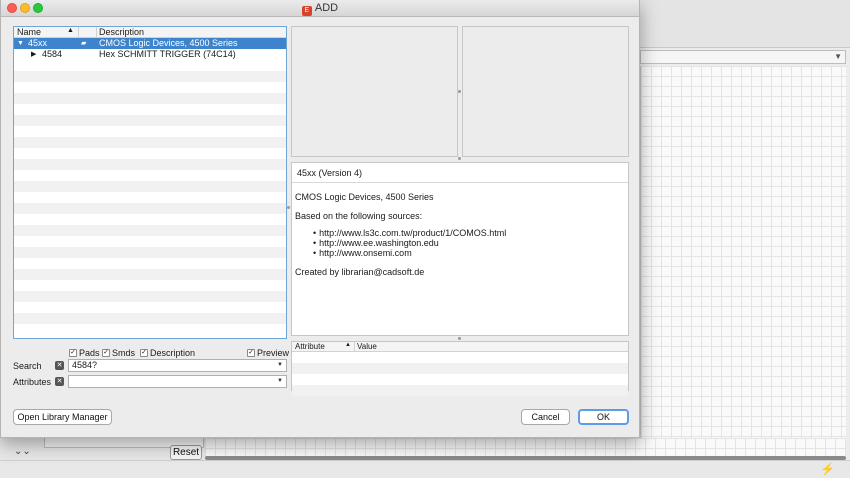 Image resolution: width=850 pixels, height=478 pixels. What do you see at coordinates (168, 43) in the screenshot?
I see `tree-row-description: CMOS Logic Devices, 4500 Series` at bounding box center [168, 43].